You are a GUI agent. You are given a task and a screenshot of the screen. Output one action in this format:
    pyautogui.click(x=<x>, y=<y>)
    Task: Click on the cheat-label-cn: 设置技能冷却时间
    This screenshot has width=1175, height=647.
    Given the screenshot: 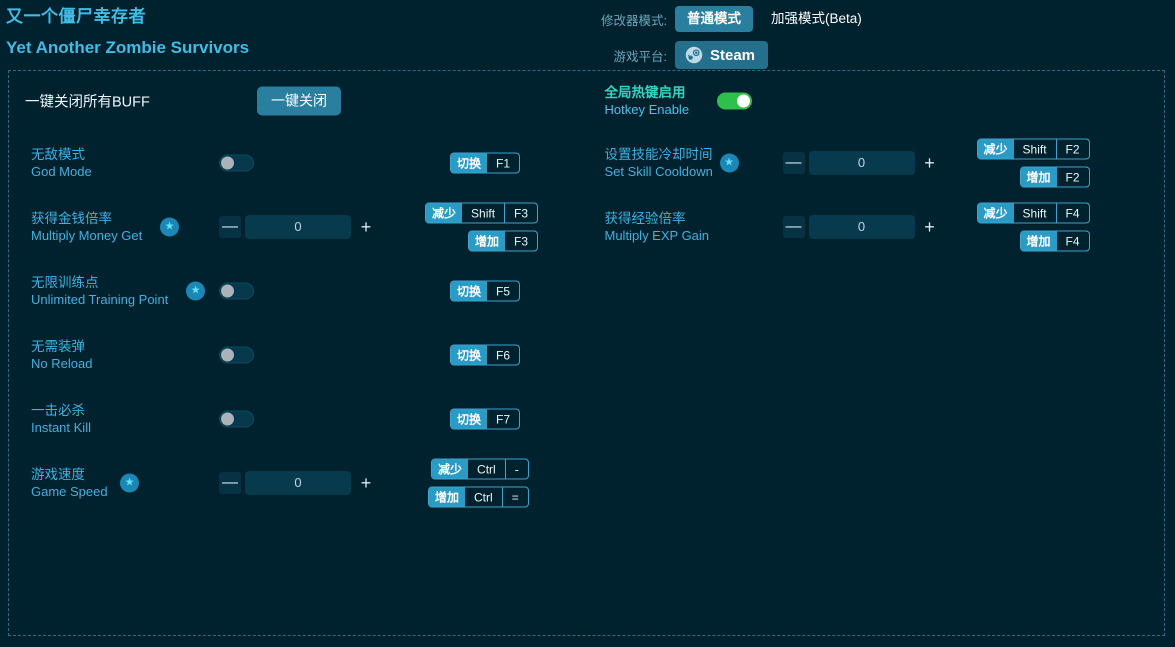 What is the action you would take?
    pyautogui.click(x=658, y=154)
    